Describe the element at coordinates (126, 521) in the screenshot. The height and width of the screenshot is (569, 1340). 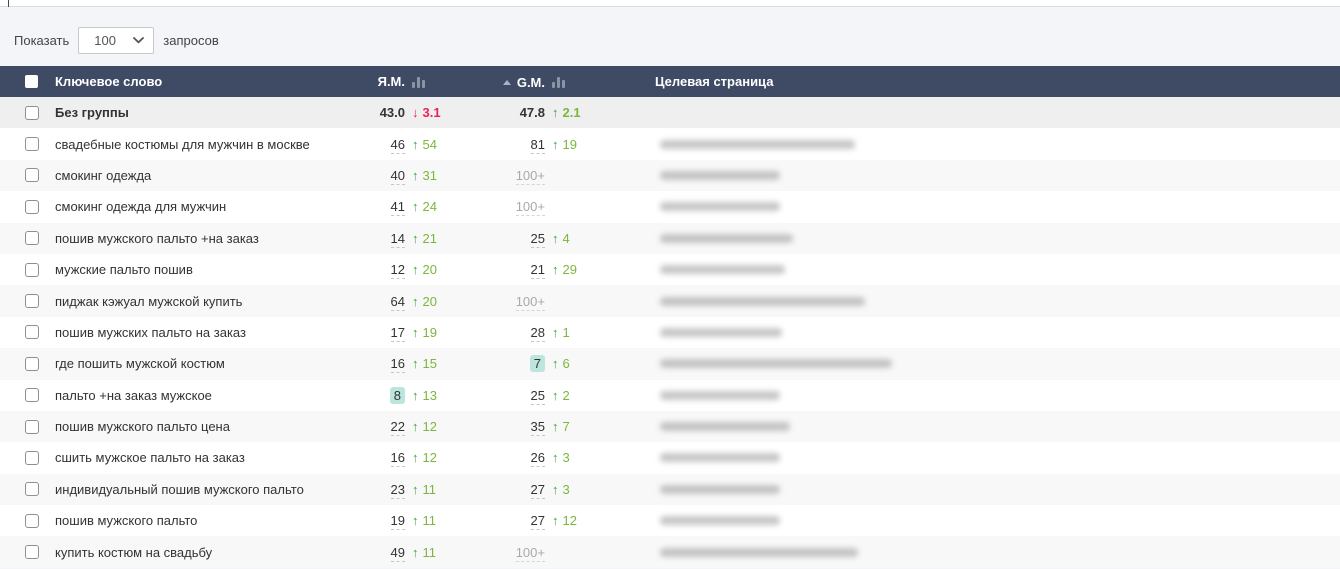
I see `keyword-link: пошив мужского пальто` at that location.